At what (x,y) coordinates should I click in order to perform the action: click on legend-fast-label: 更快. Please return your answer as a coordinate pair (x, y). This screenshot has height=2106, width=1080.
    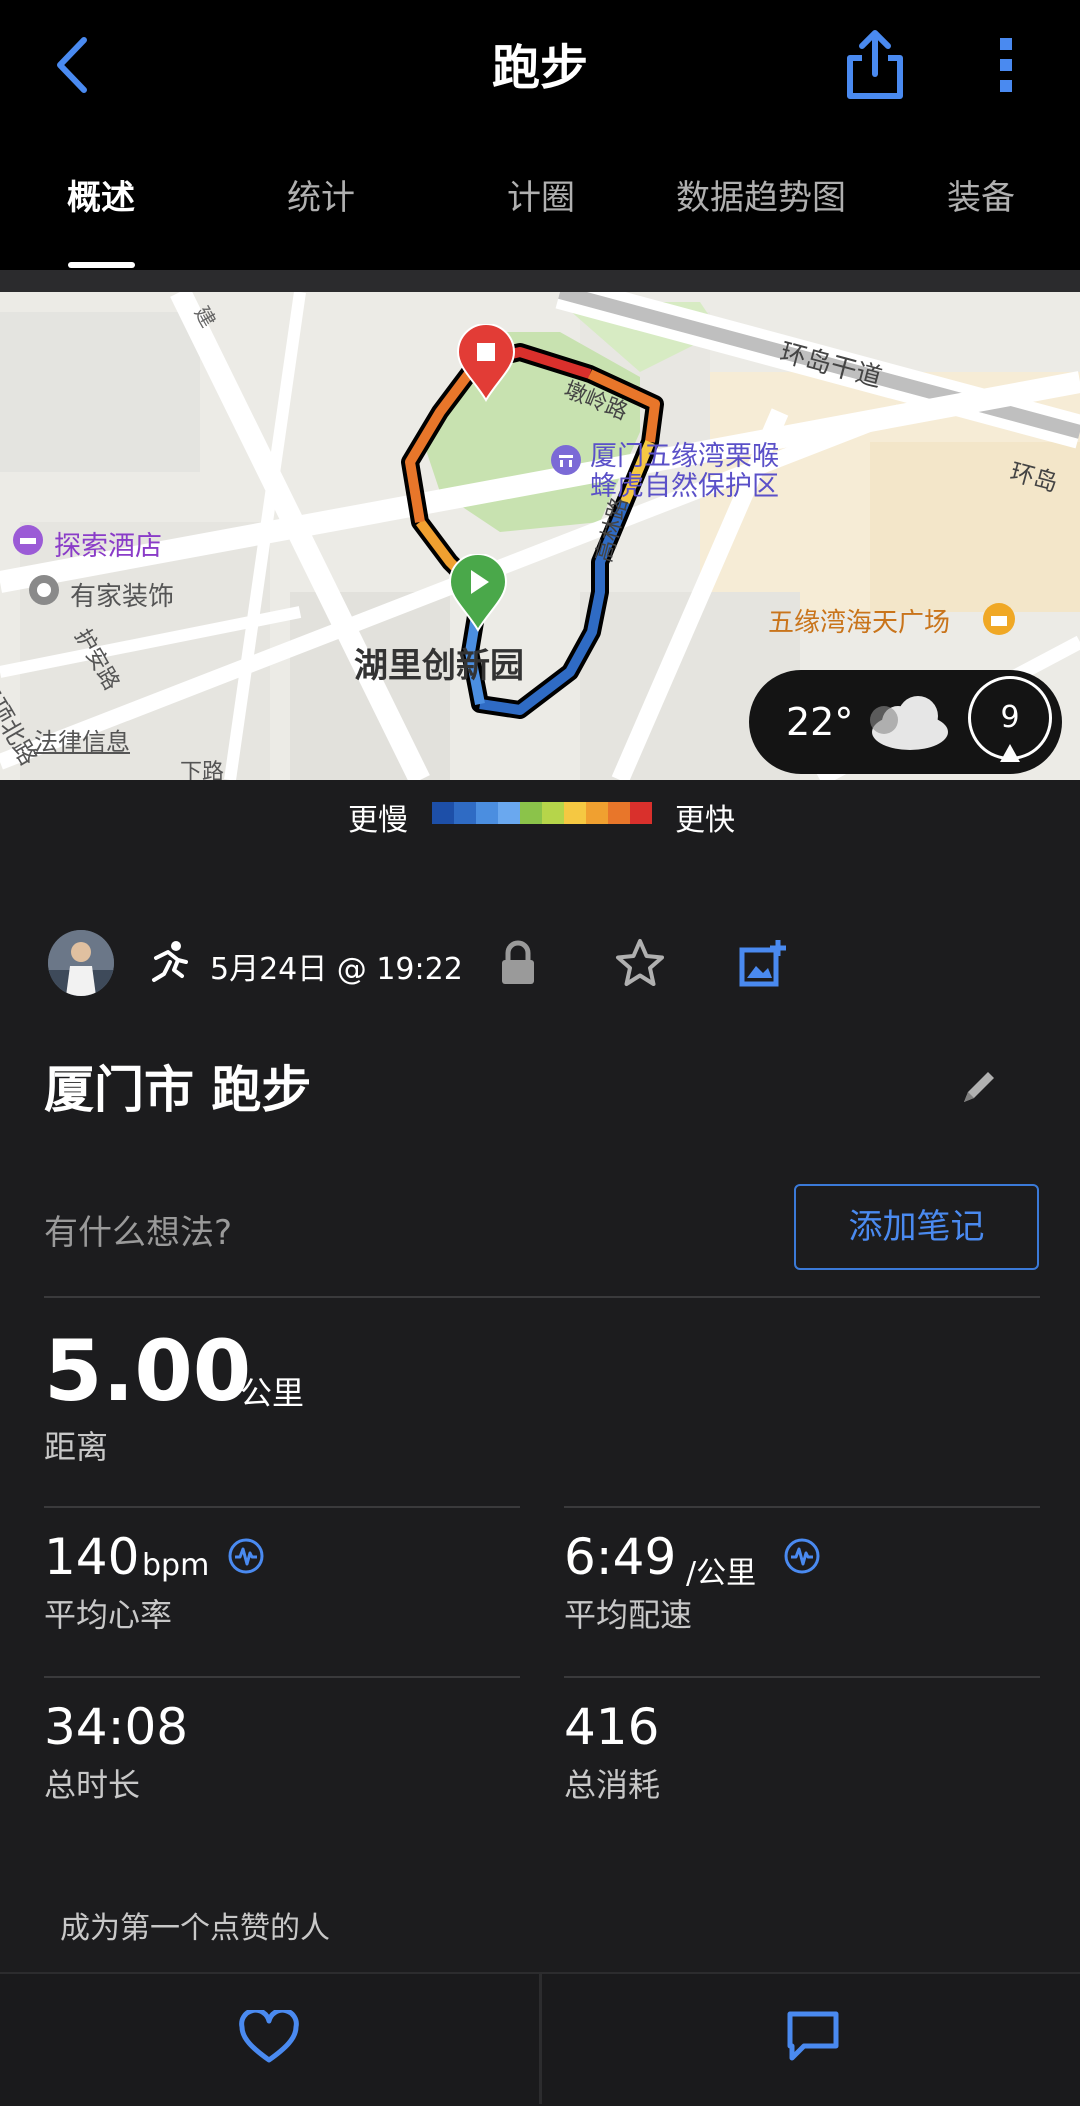
    Looking at the image, I should click on (705, 820).